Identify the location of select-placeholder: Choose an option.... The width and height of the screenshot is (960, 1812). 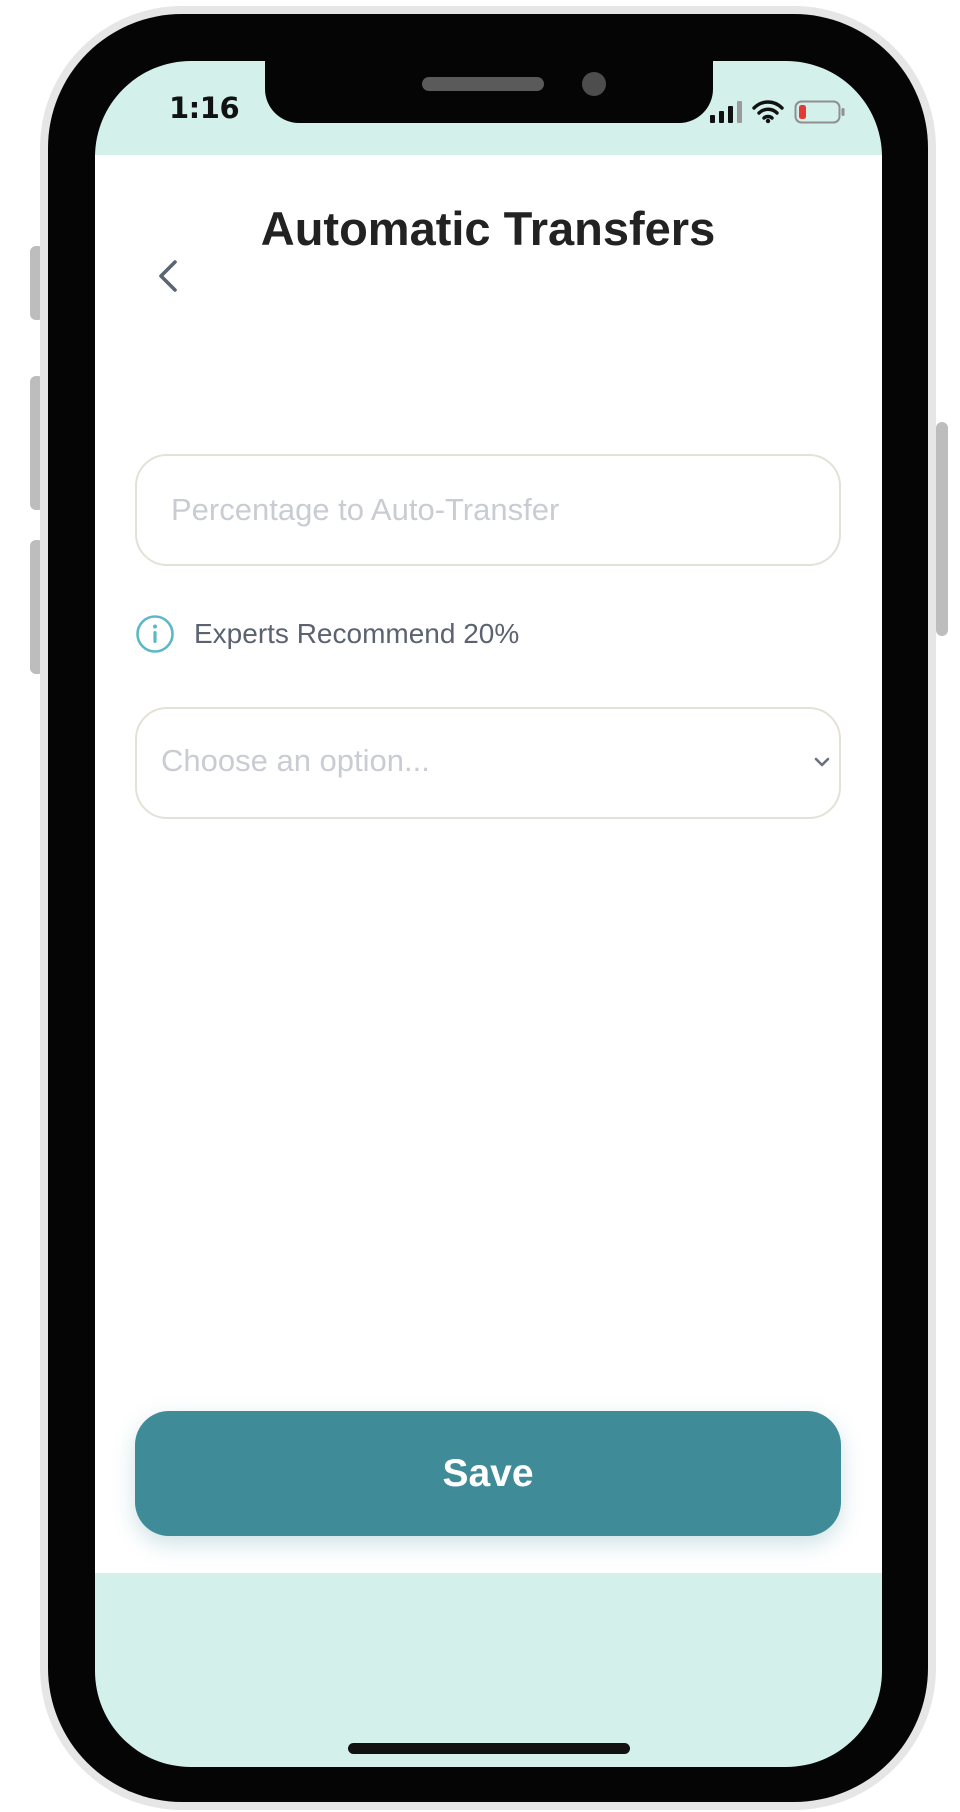
(295, 760).